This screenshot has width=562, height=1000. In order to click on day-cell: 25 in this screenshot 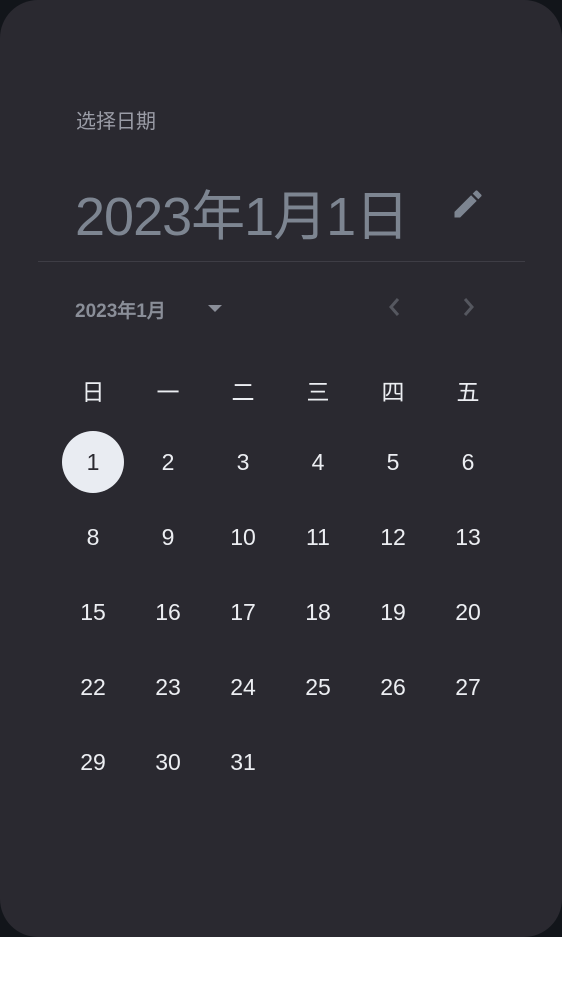, I will do `click(318, 687)`.